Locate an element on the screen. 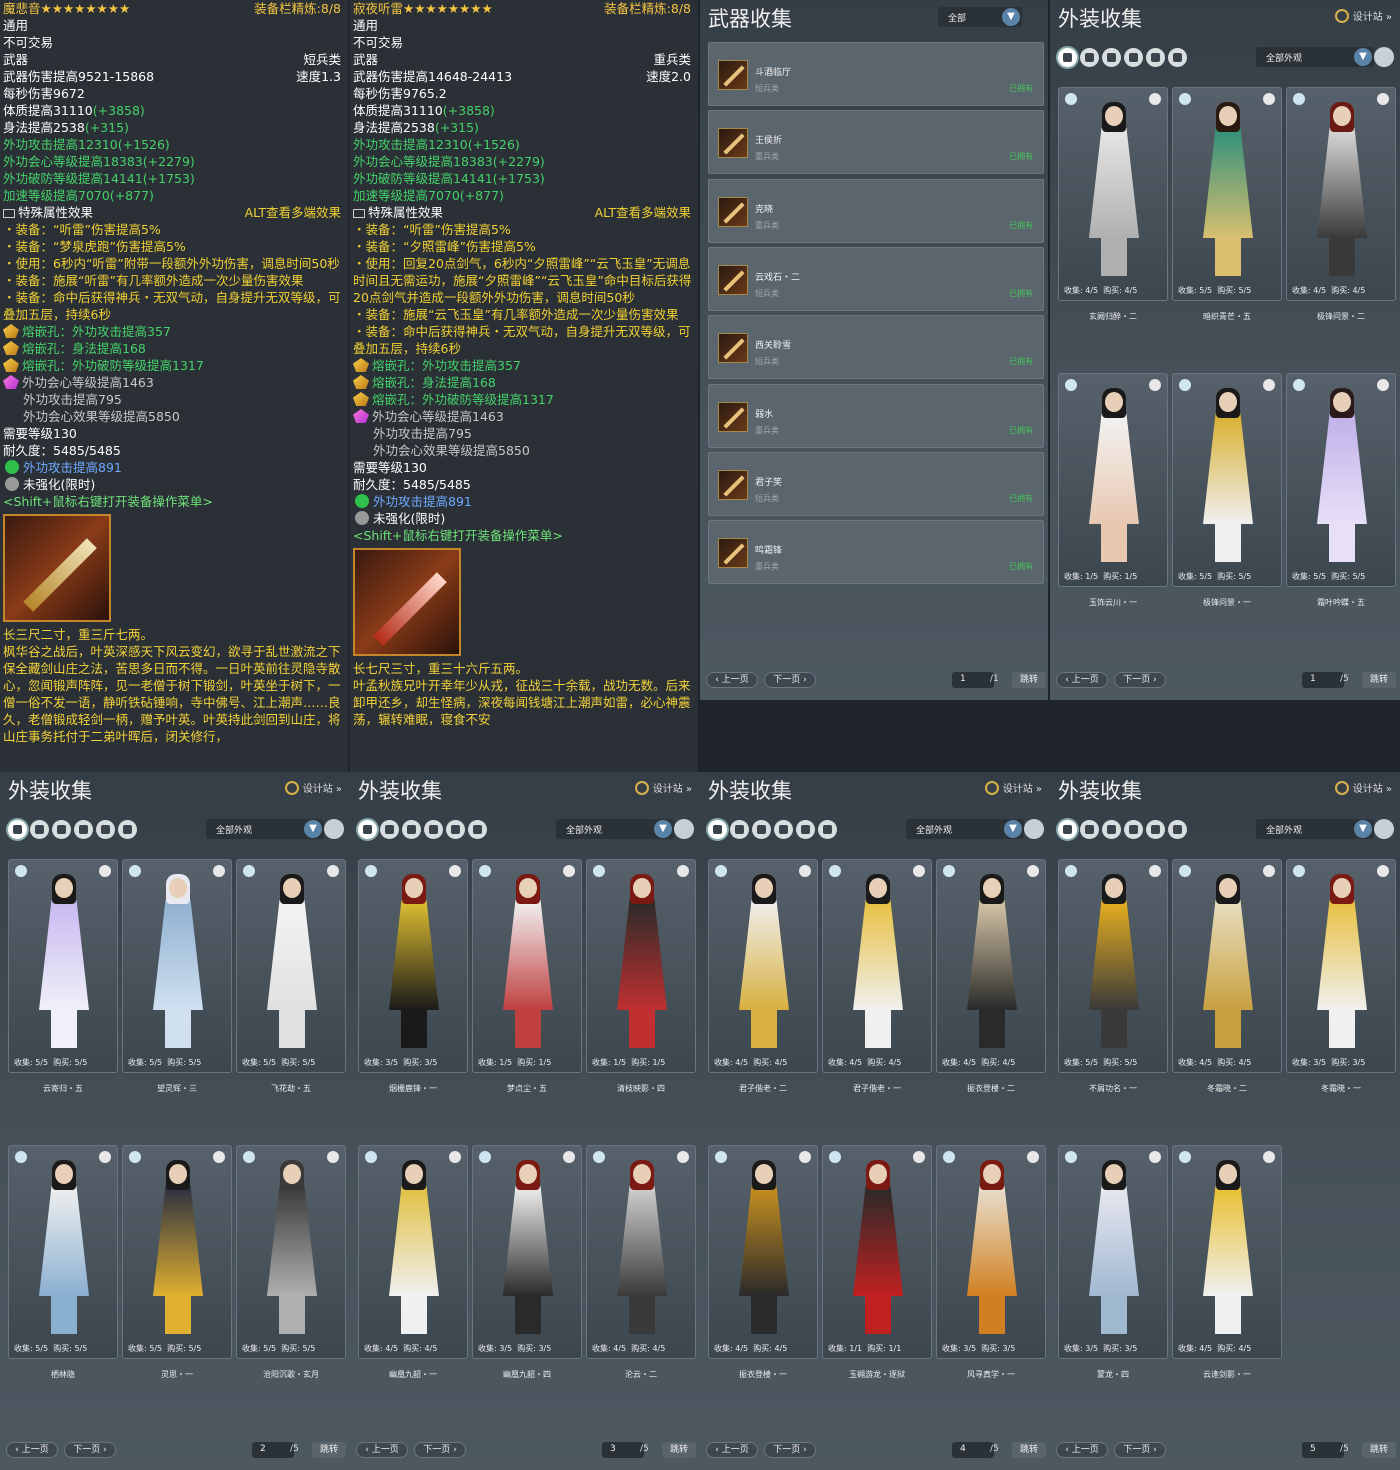 The height and width of the screenshot is (1470, 1400). page-input: 3 is located at coordinates (623, 1450).